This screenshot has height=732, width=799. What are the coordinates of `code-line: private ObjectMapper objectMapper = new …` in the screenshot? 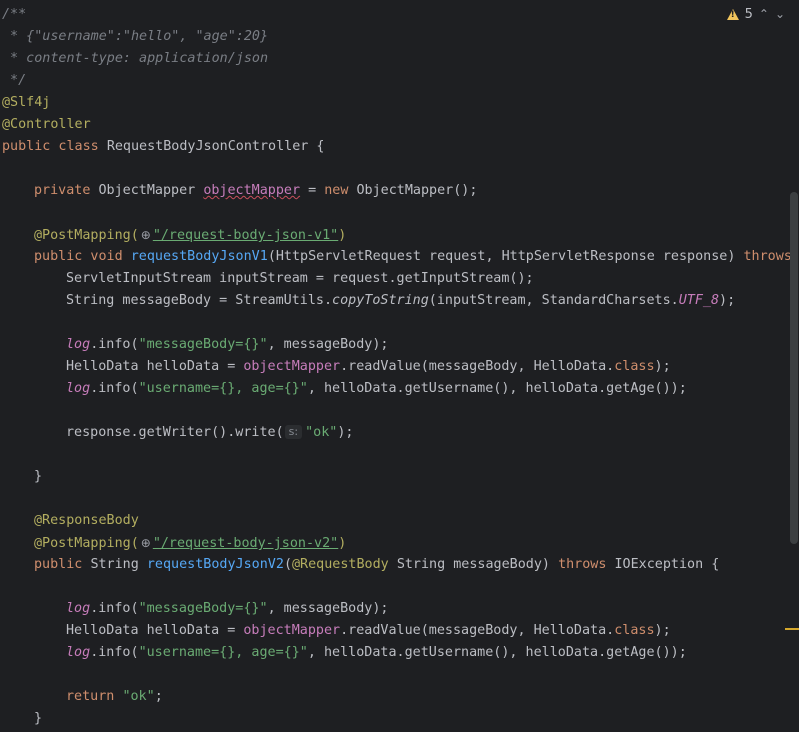 It's located at (255, 191).